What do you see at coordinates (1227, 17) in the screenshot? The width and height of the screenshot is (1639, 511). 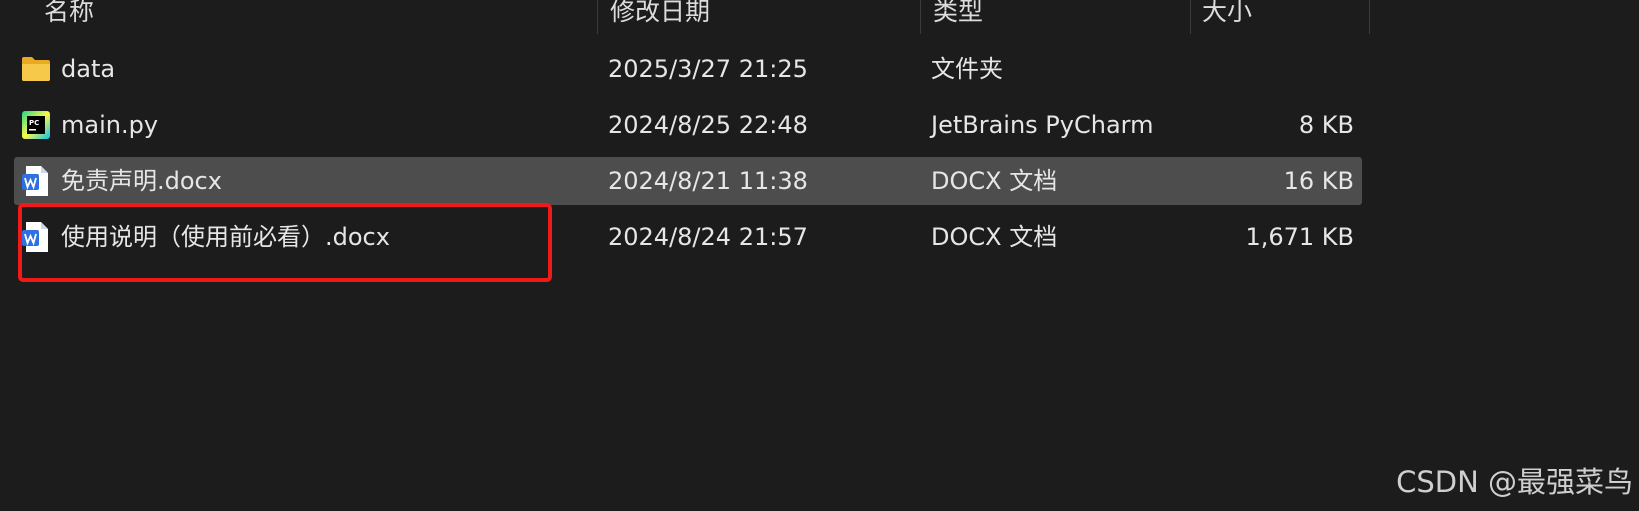 I see `column-header-size: 大小` at bounding box center [1227, 17].